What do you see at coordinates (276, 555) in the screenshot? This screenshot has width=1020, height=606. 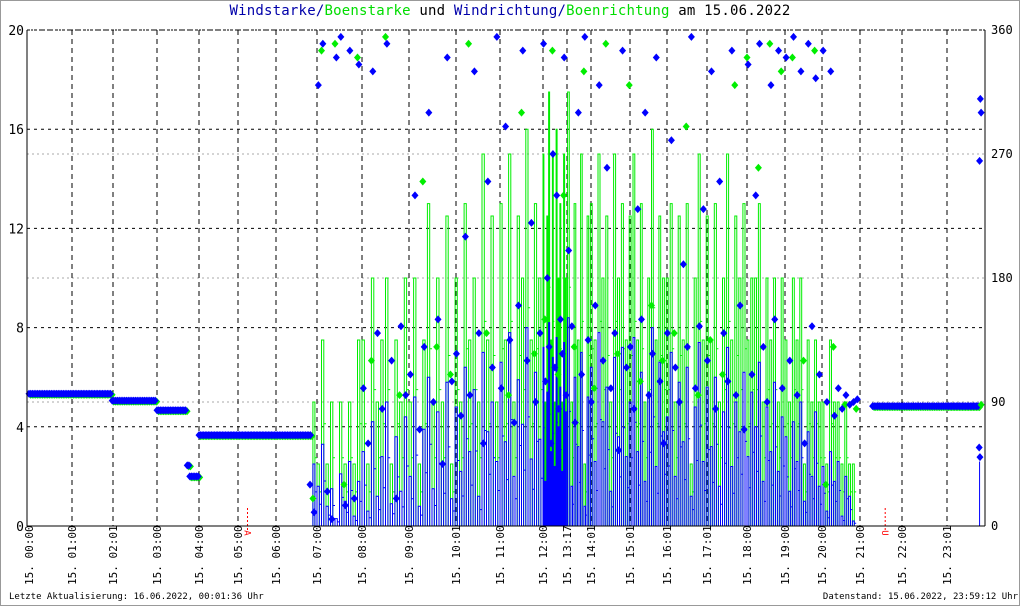 I see `x-tick-label: 15. 06:00` at bounding box center [276, 555].